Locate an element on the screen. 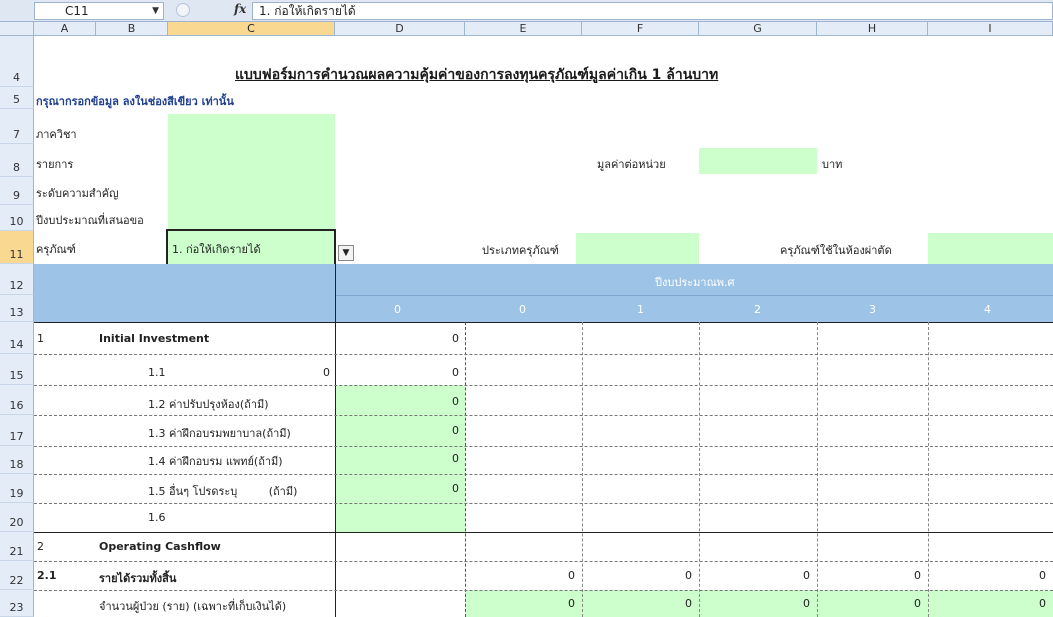  row-header-8: 8 is located at coordinates (17, 160).